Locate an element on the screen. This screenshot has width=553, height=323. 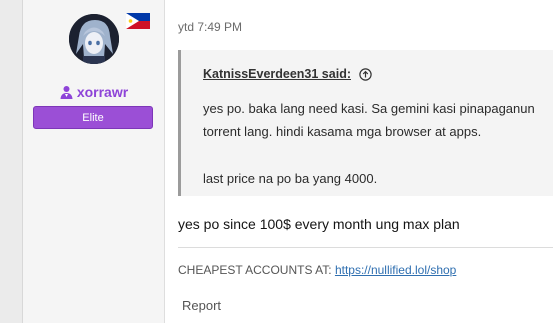
signature-divider is located at coordinates (365, 247).